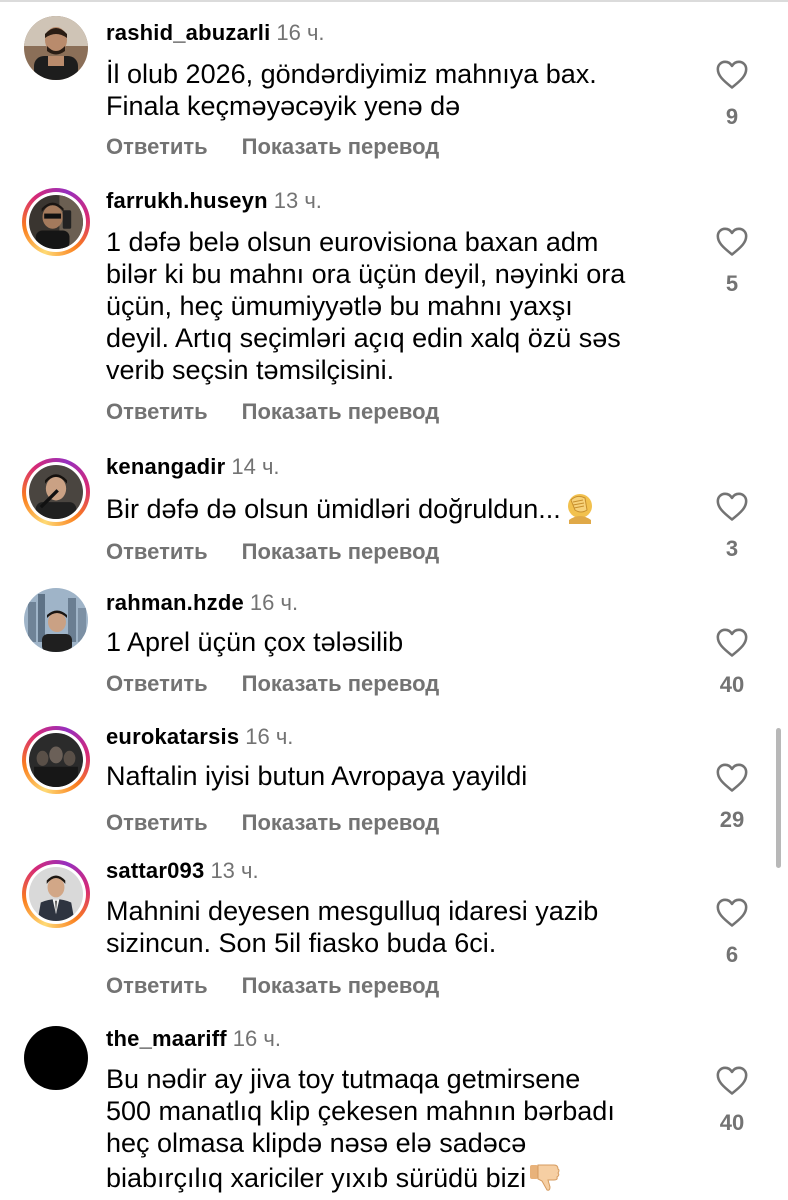  What do you see at coordinates (317, 776) in the screenshot?
I see `comment-text: Naftalin iyisi butun Avropaya yayildi` at bounding box center [317, 776].